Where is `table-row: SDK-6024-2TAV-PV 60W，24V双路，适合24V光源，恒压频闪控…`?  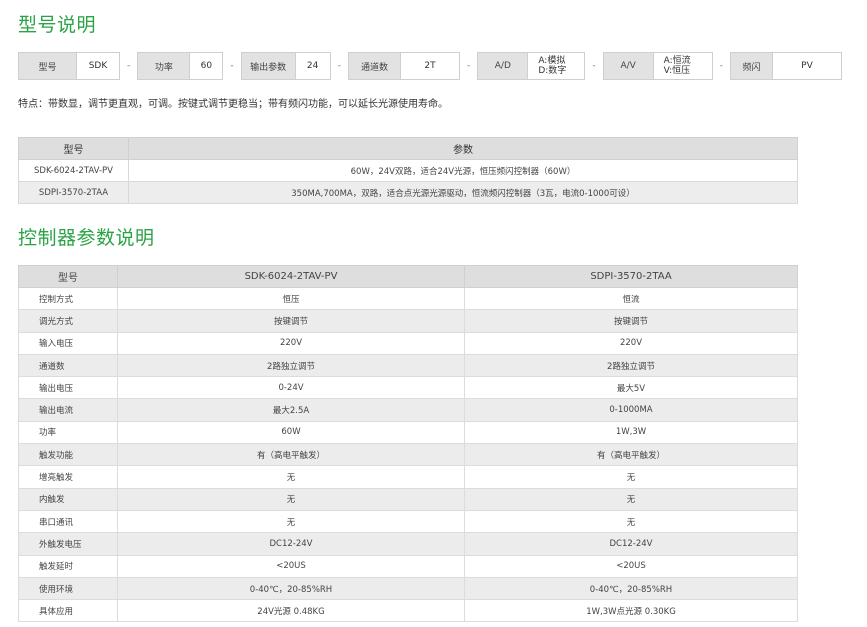 table-row: SDK-6024-2TAV-PV 60W，24V双路，适合24V光源，恒压频闪控… is located at coordinates (408, 170).